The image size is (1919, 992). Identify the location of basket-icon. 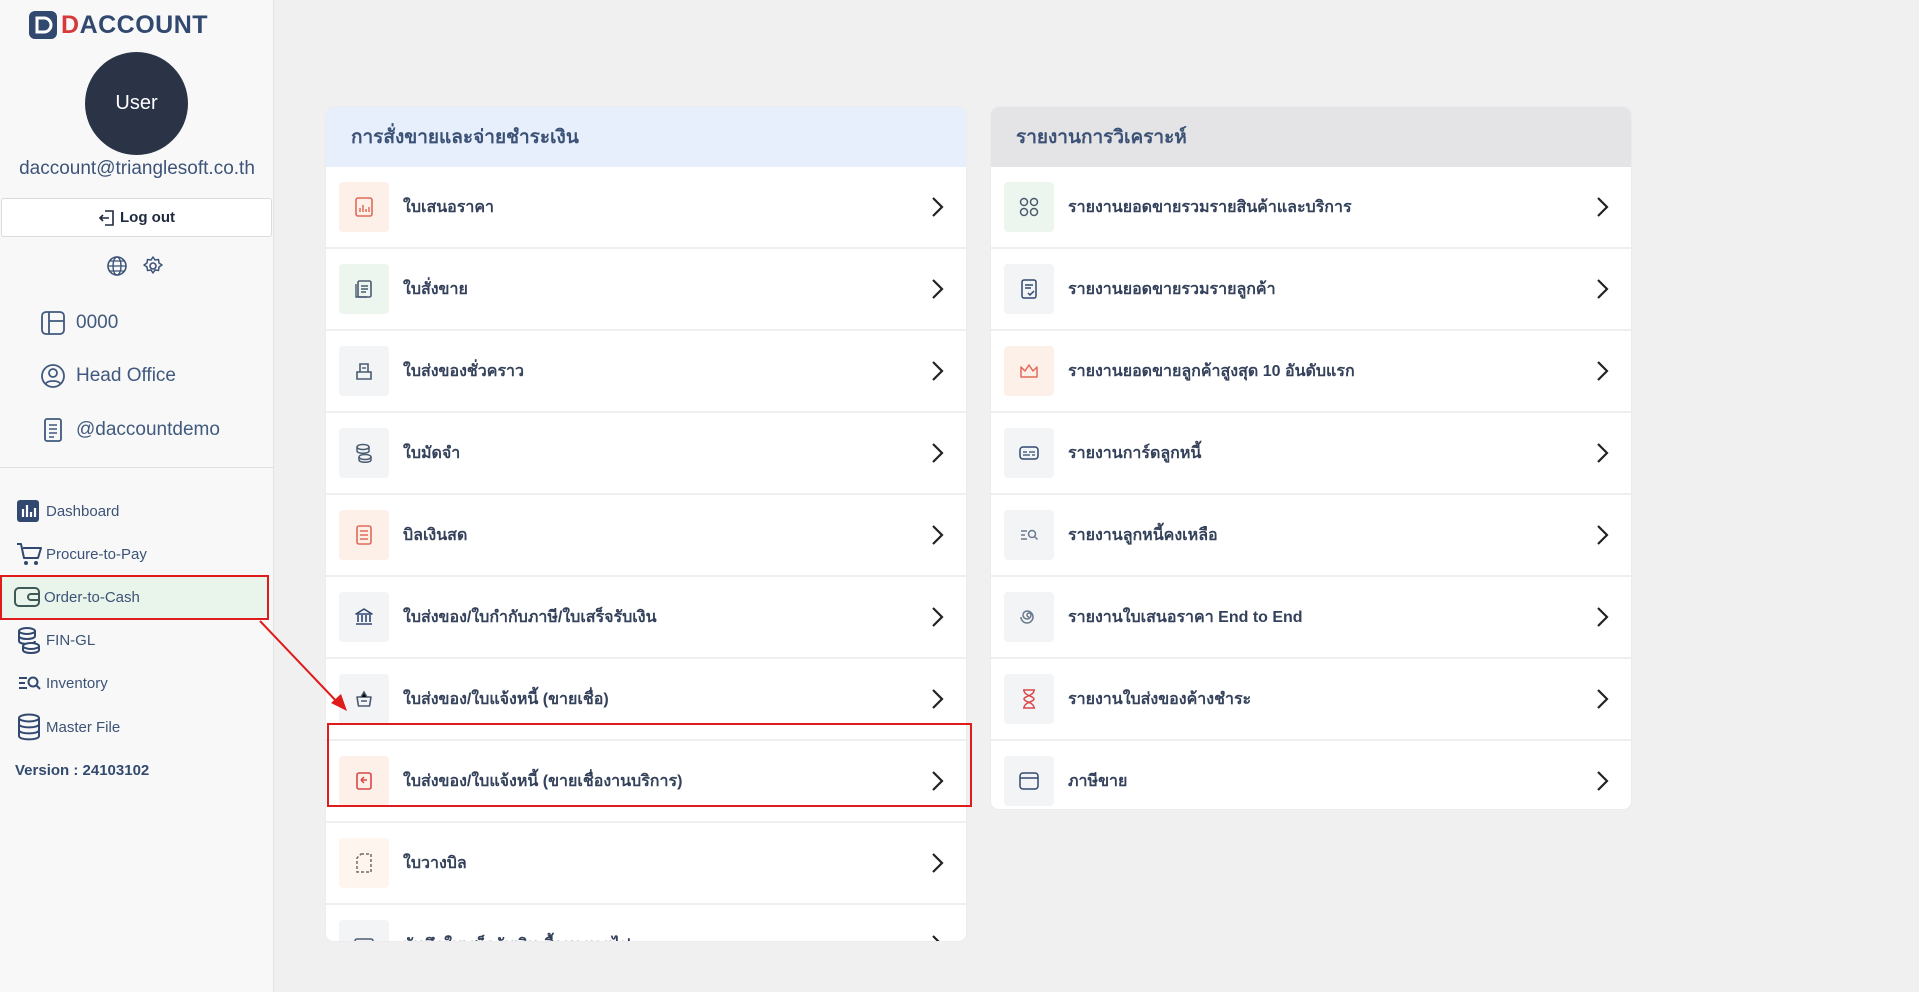
(364, 699).